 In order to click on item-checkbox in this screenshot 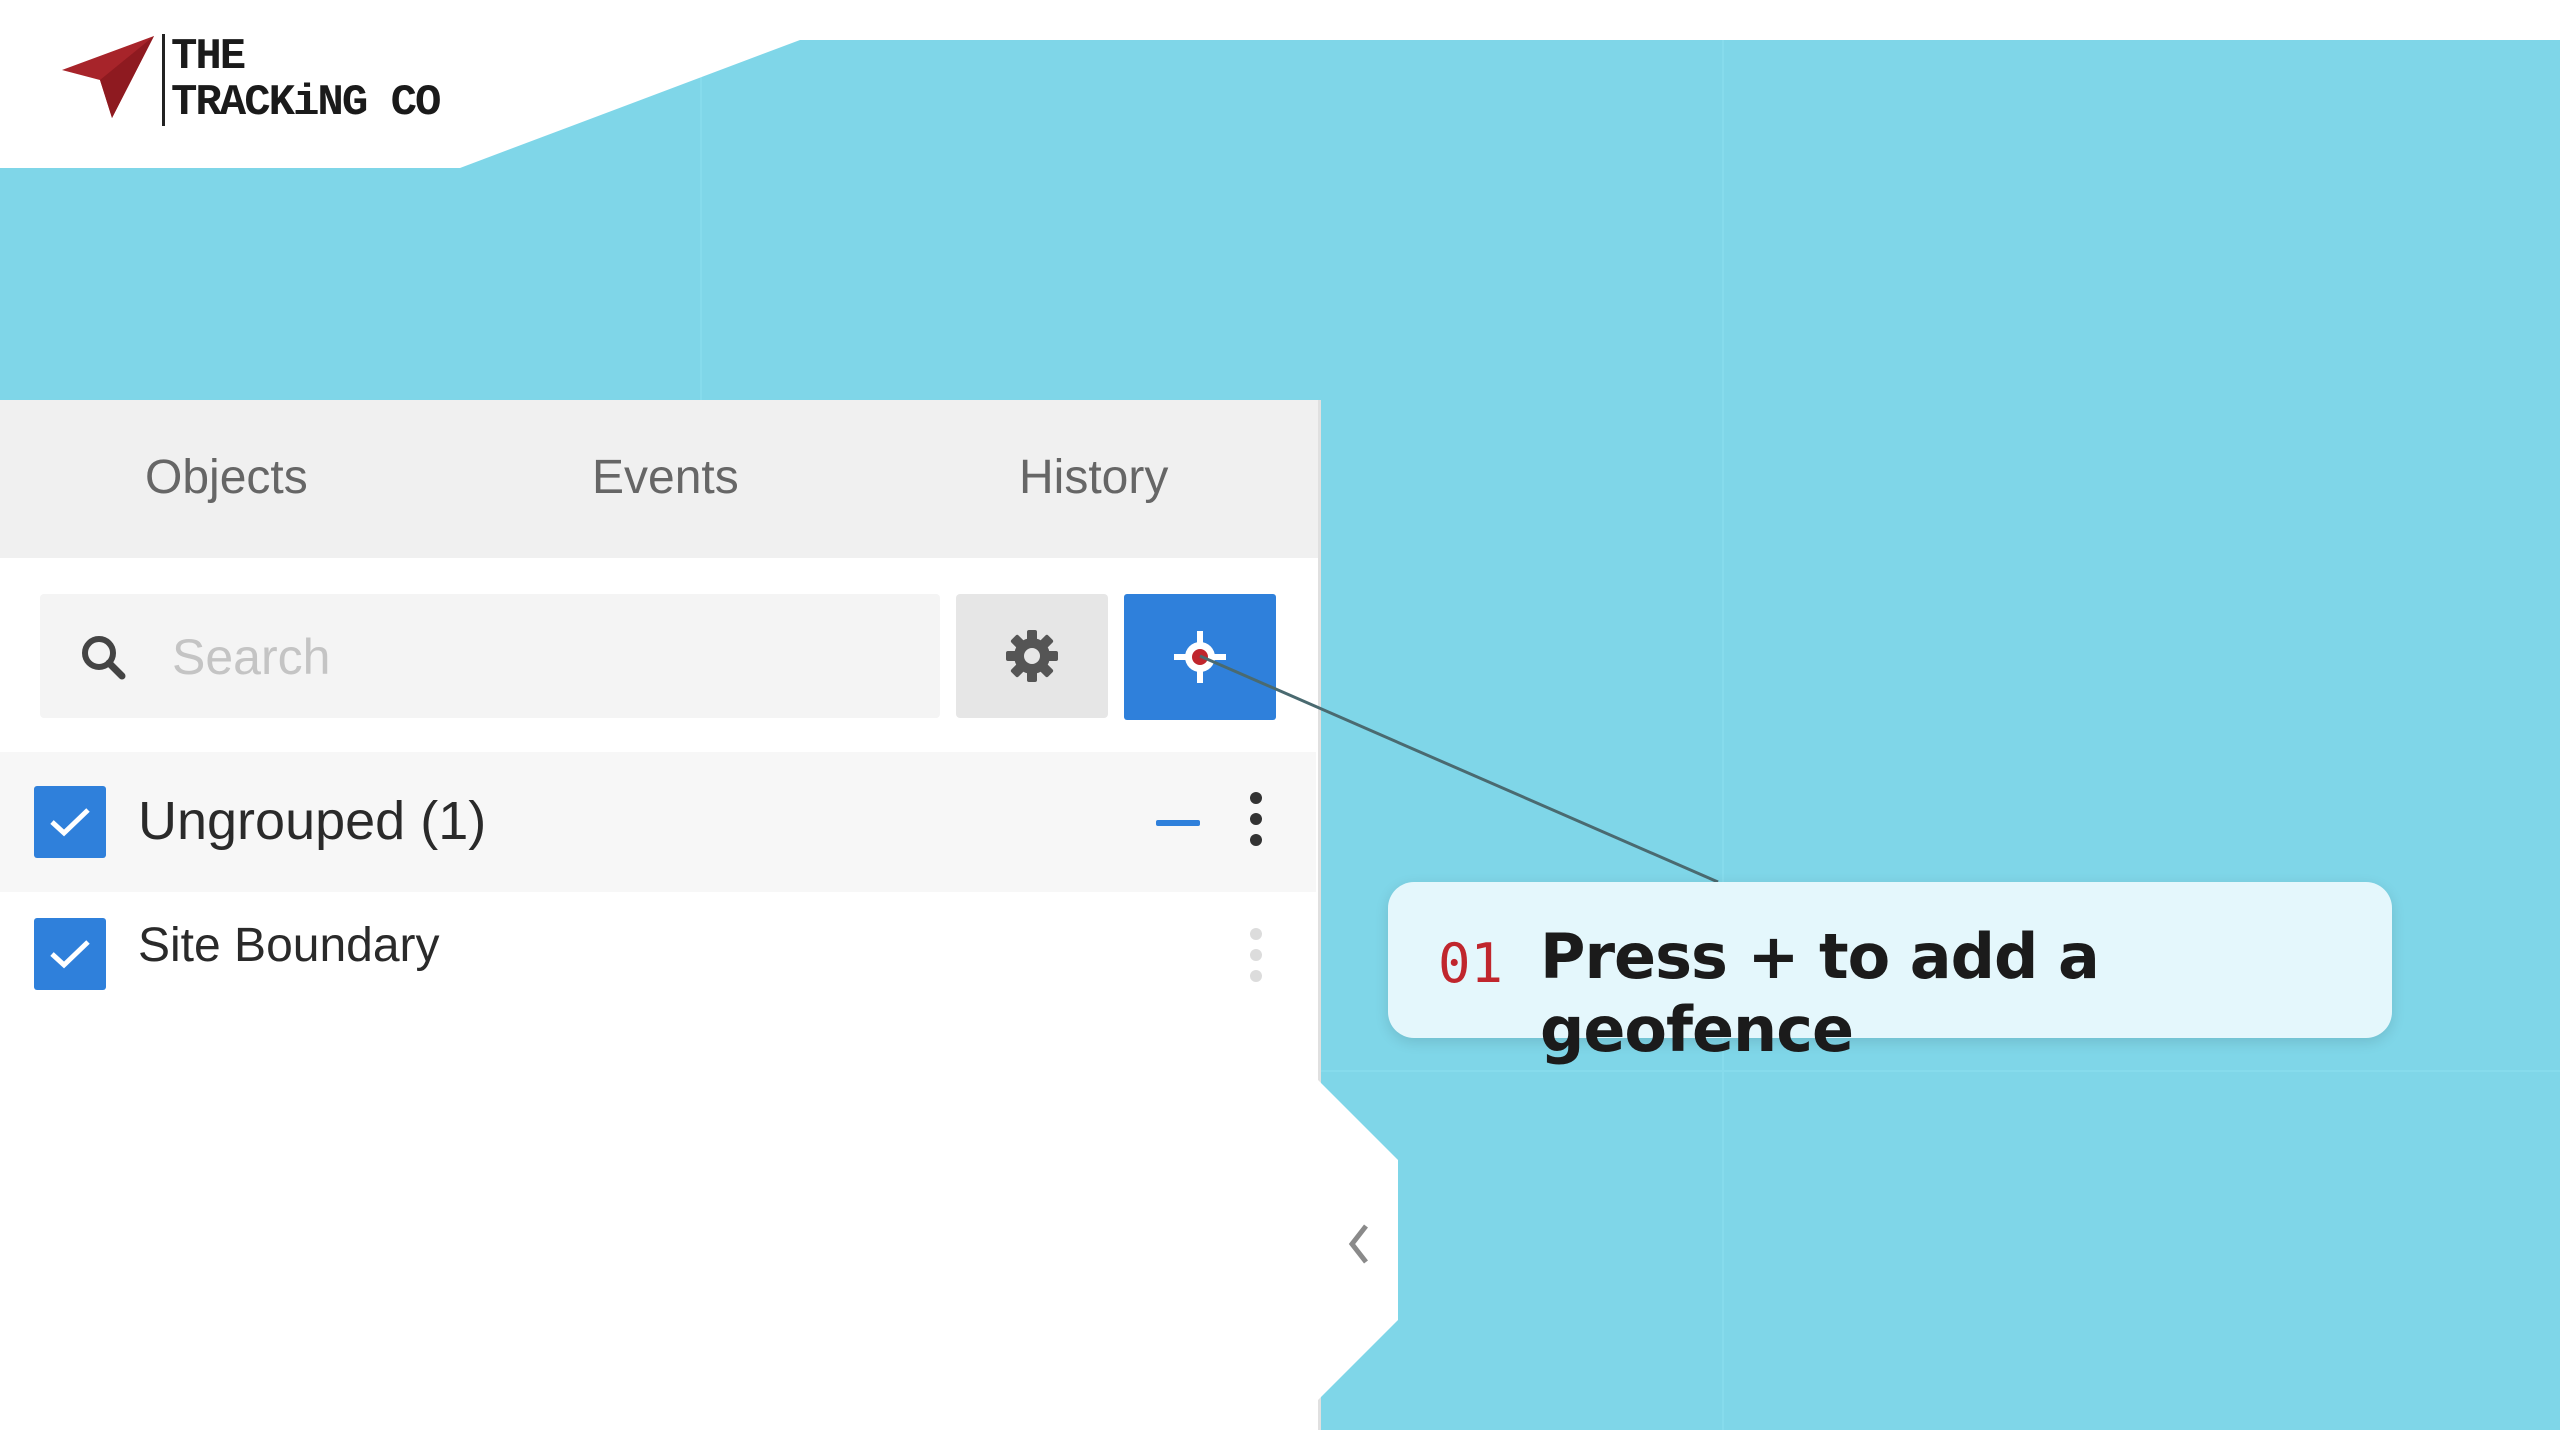, I will do `click(70, 954)`.